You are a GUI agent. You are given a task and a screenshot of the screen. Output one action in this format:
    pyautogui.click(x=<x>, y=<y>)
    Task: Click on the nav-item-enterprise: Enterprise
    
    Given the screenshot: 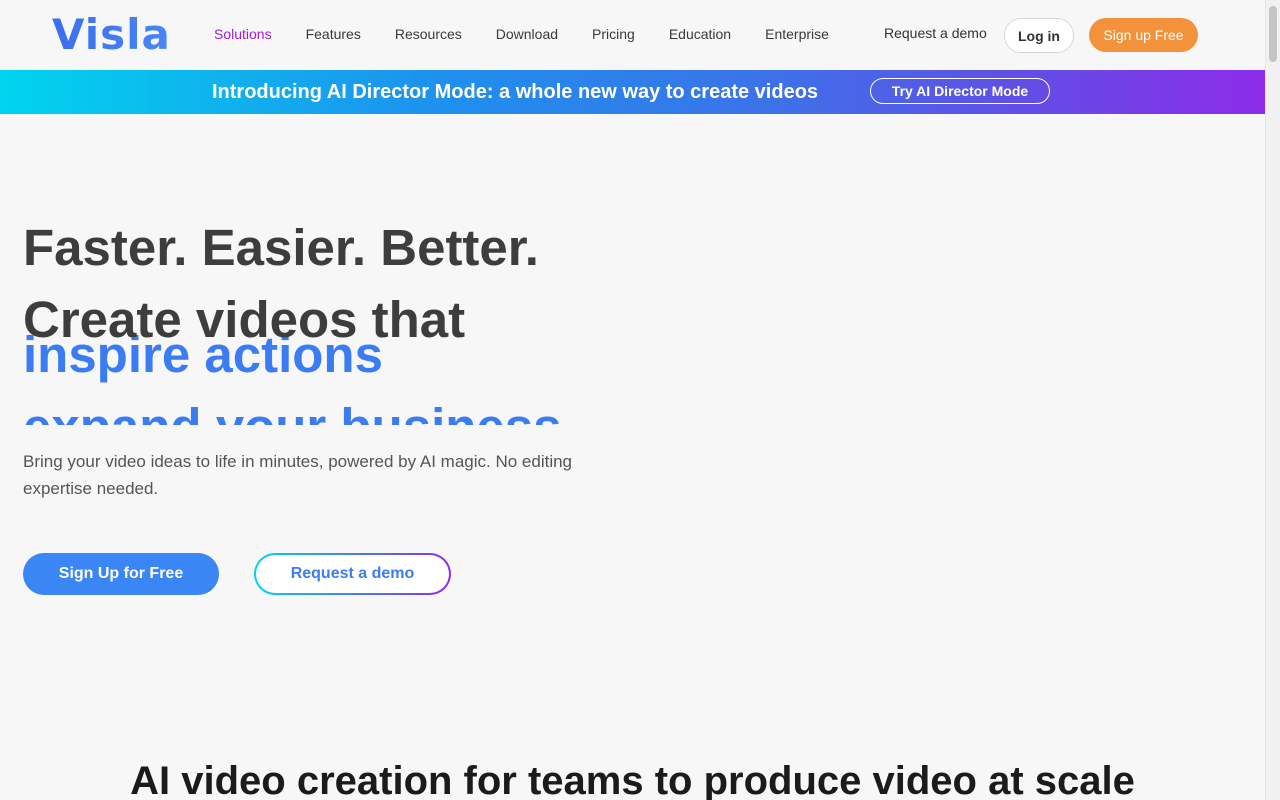 What is the action you would take?
    pyautogui.click(x=797, y=34)
    